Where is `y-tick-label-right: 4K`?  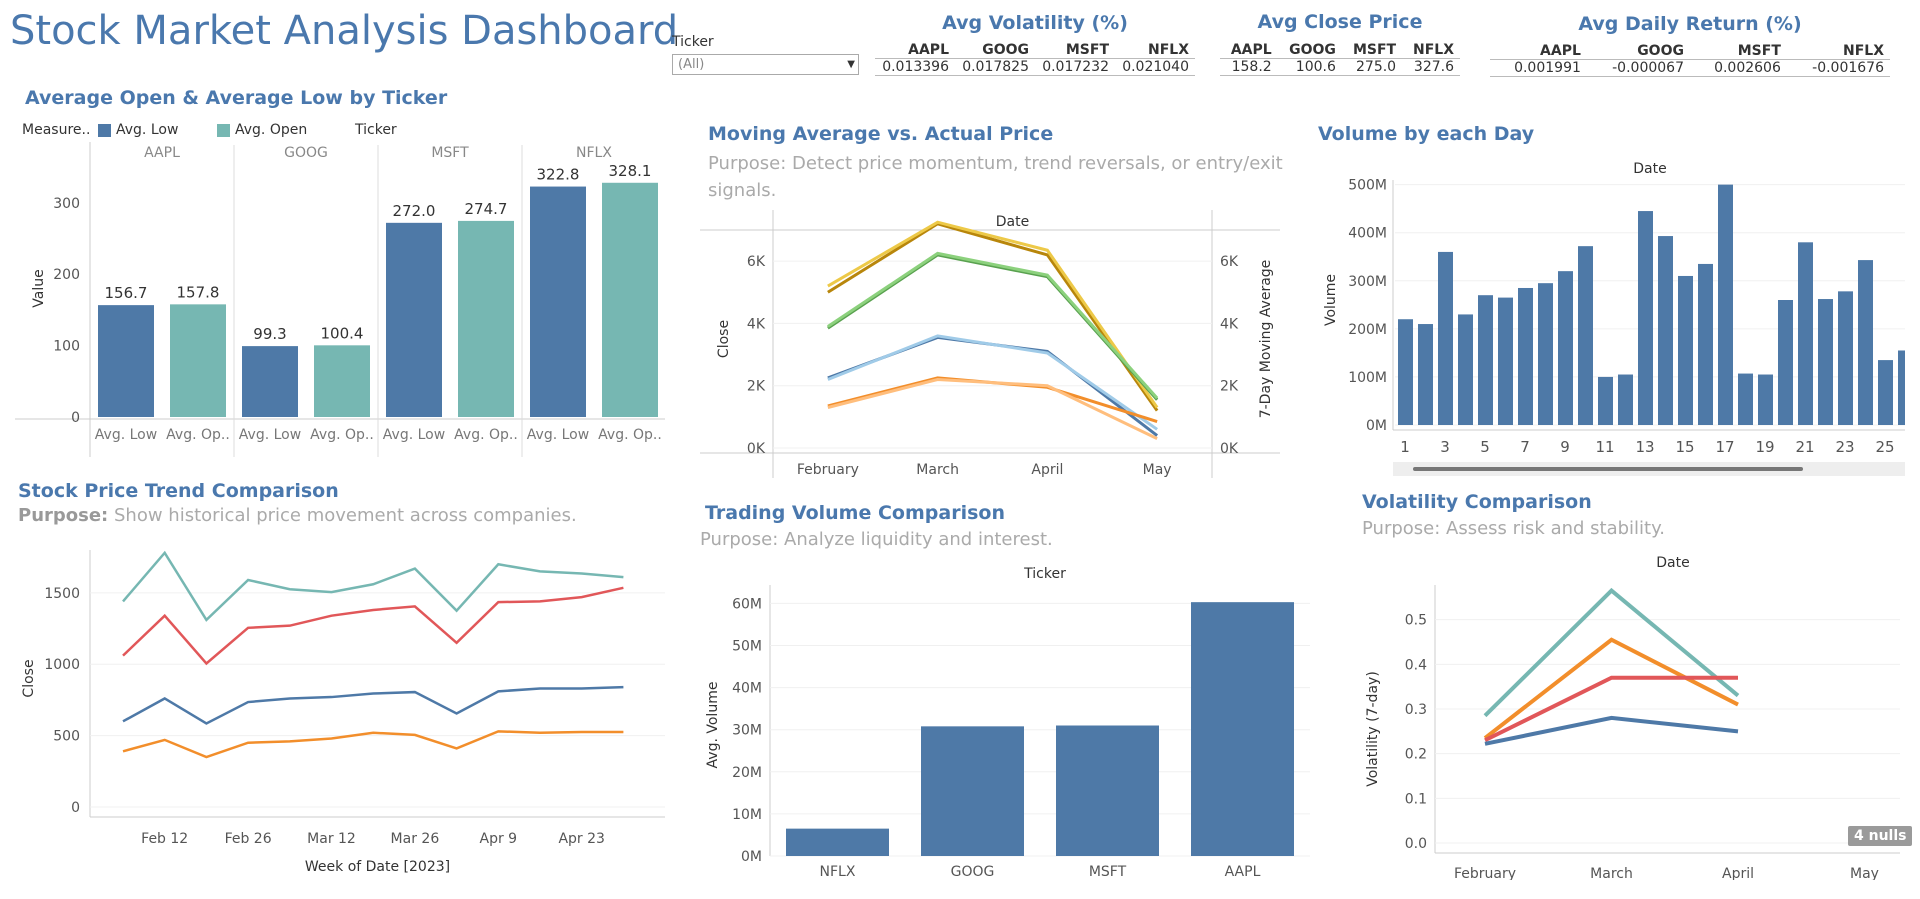 y-tick-label-right: 4K is located at coordinates (1229, 324).